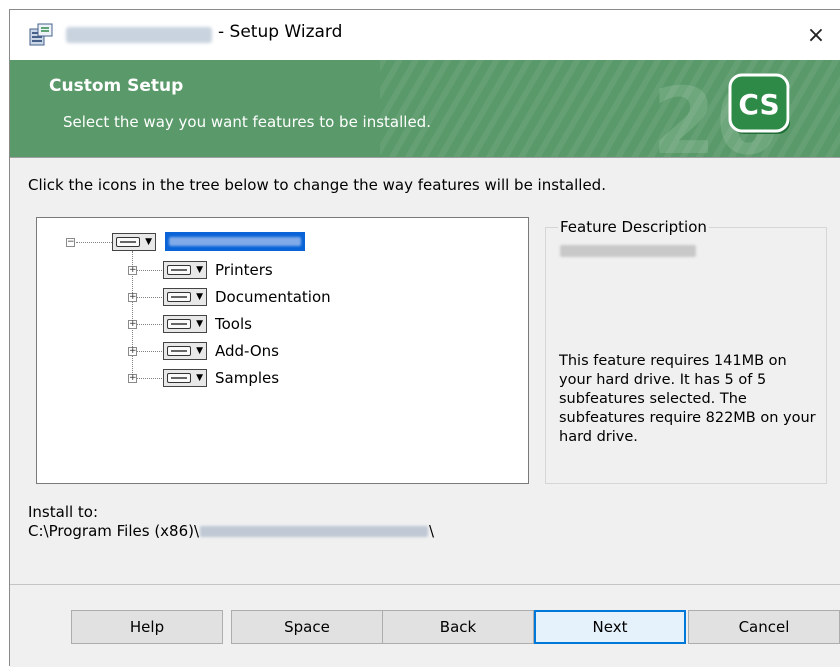 Image resolution: width=840 pixels, height=667 pixels. What do you see at coordinates (273, 297) in the screenshot?
I see `tree-item-documentation: Documentation` at bounding box center [273, 297].